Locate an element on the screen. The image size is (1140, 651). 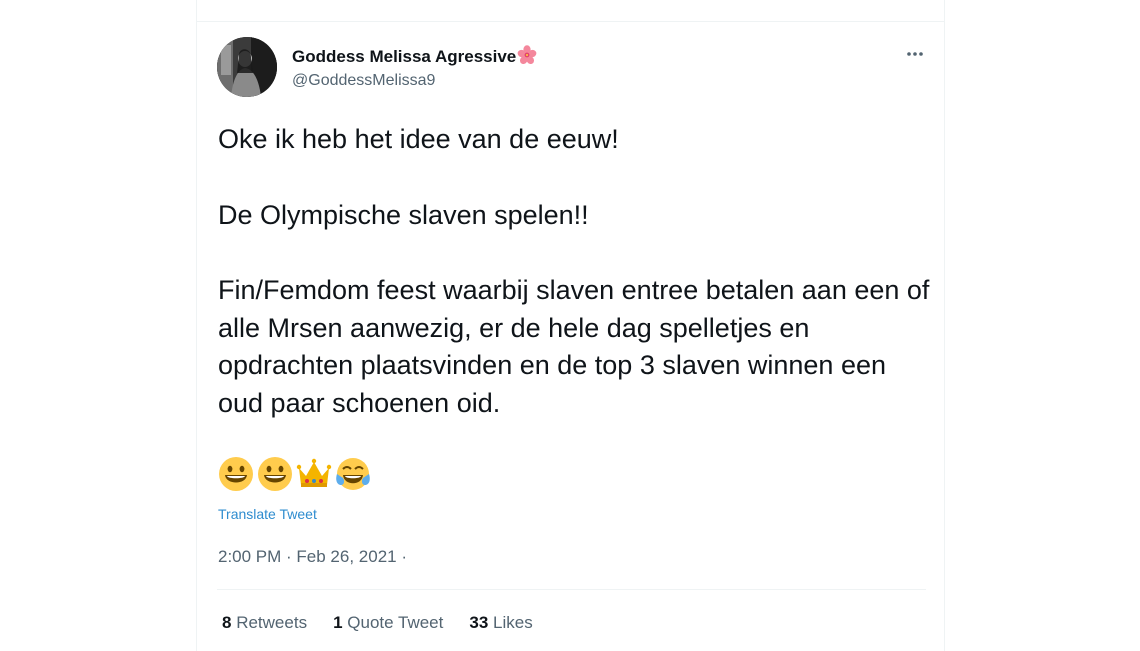
quotes-count: 1 is located at coordinates (338, 622).